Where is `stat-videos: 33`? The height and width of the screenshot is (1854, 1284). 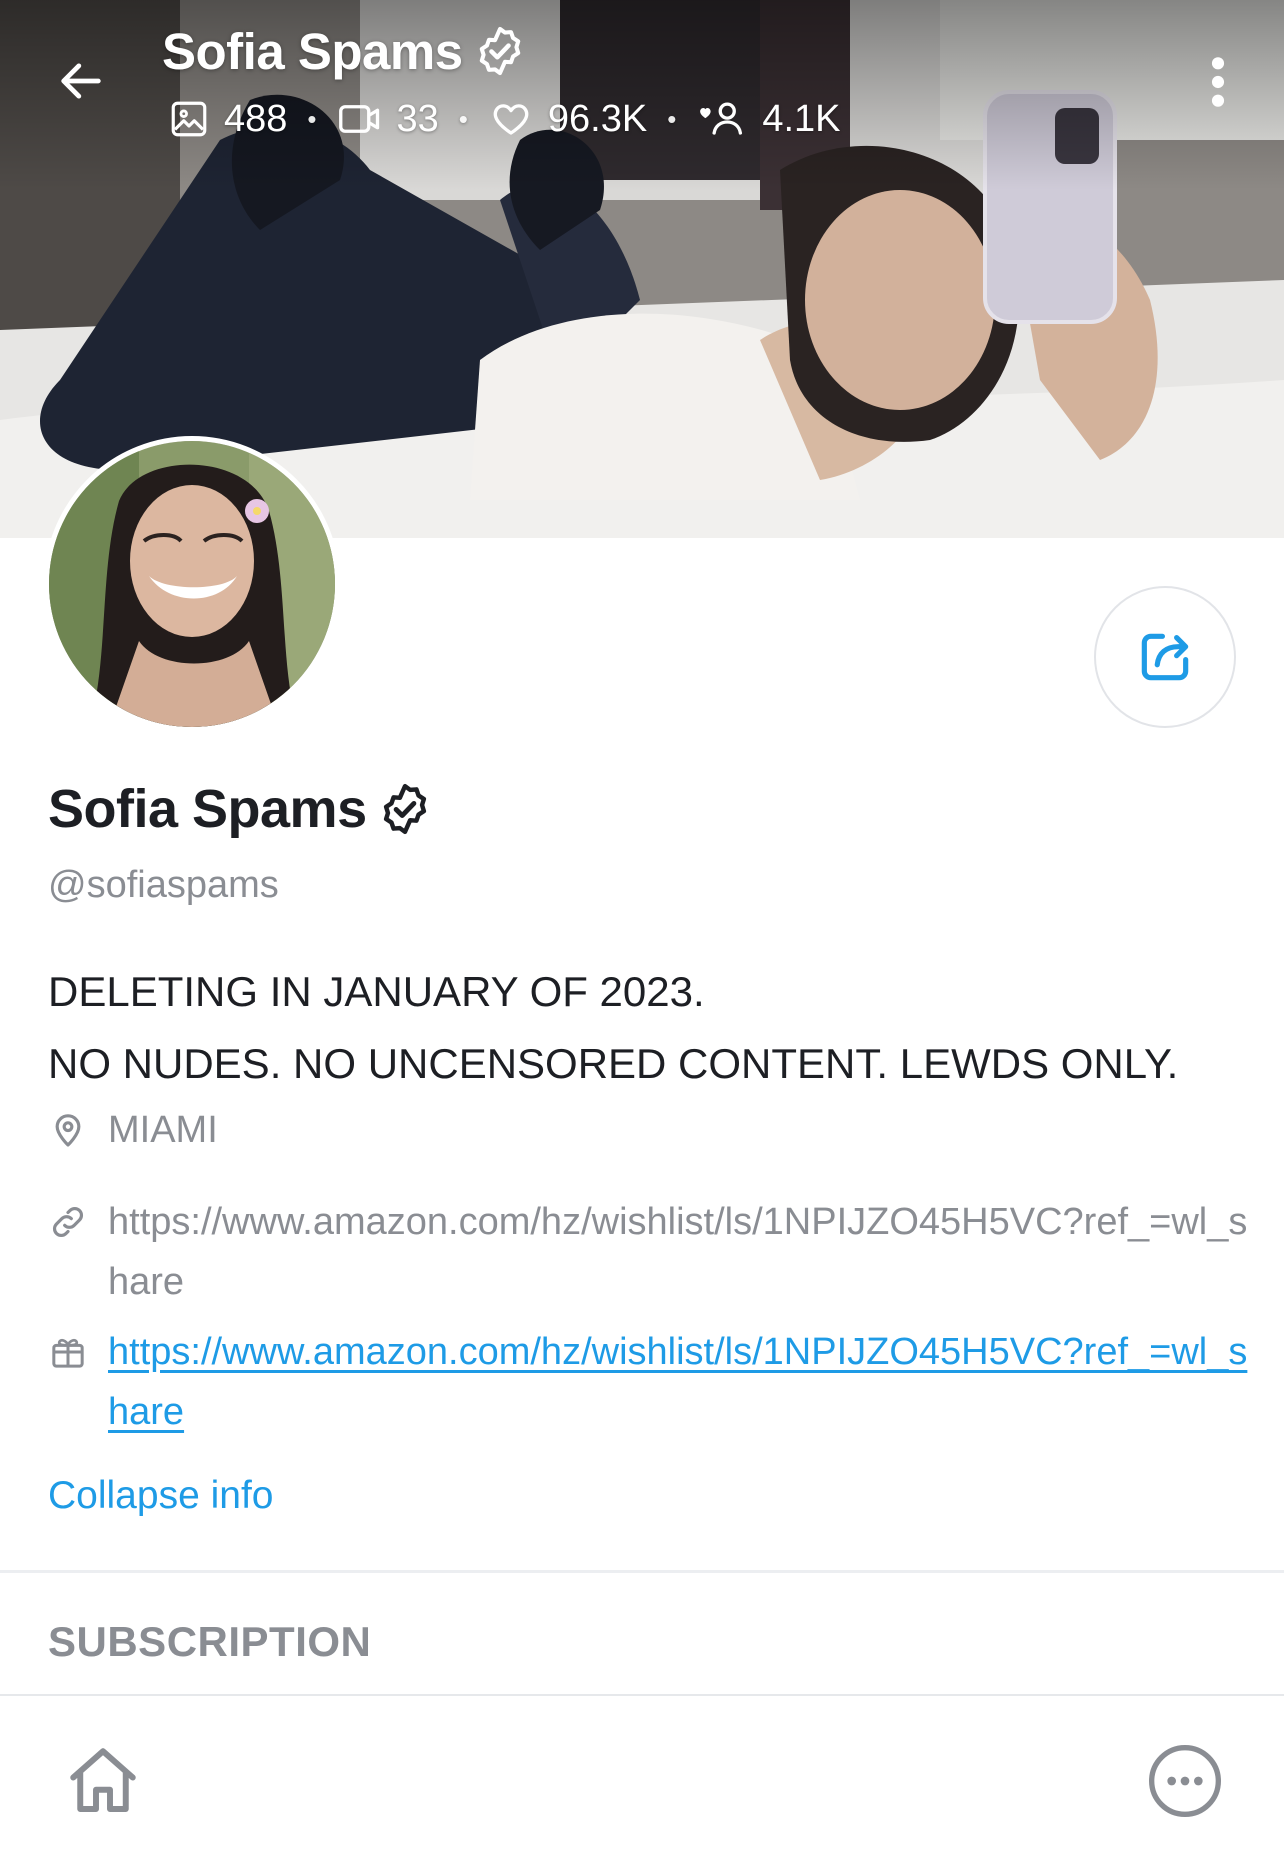 stat-videos: 33 is located at coordinates (388, 119).